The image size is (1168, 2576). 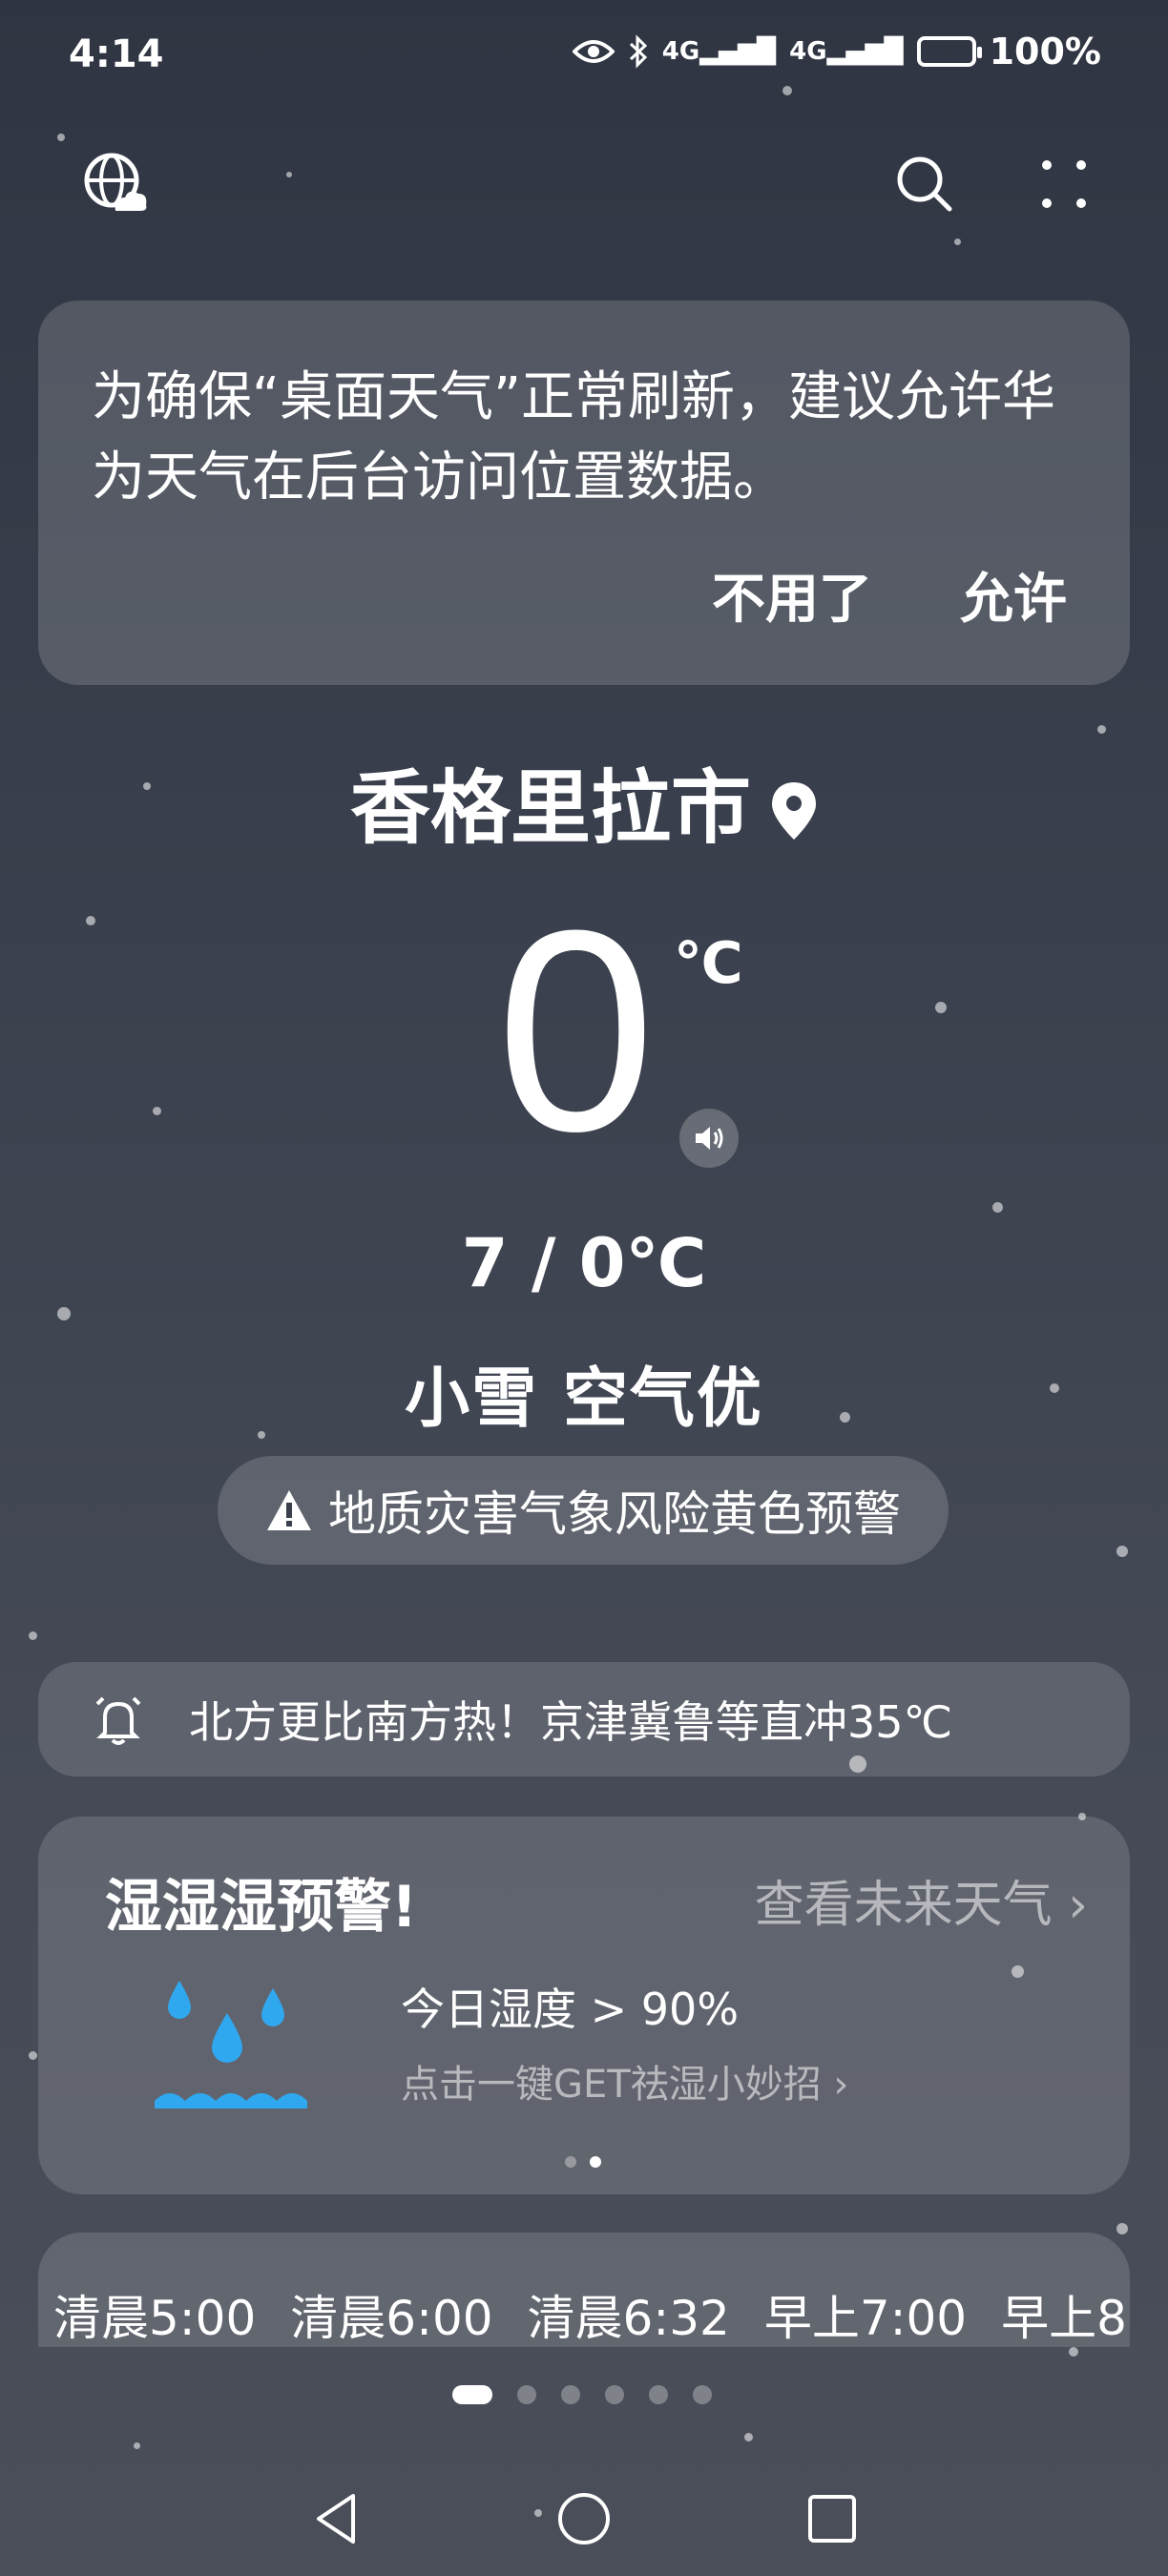 What do you see at coordinates (391, 2318) in the screenshot?
I see `hourly-time: 清晨6:00` at bounding box center [391, 2318].